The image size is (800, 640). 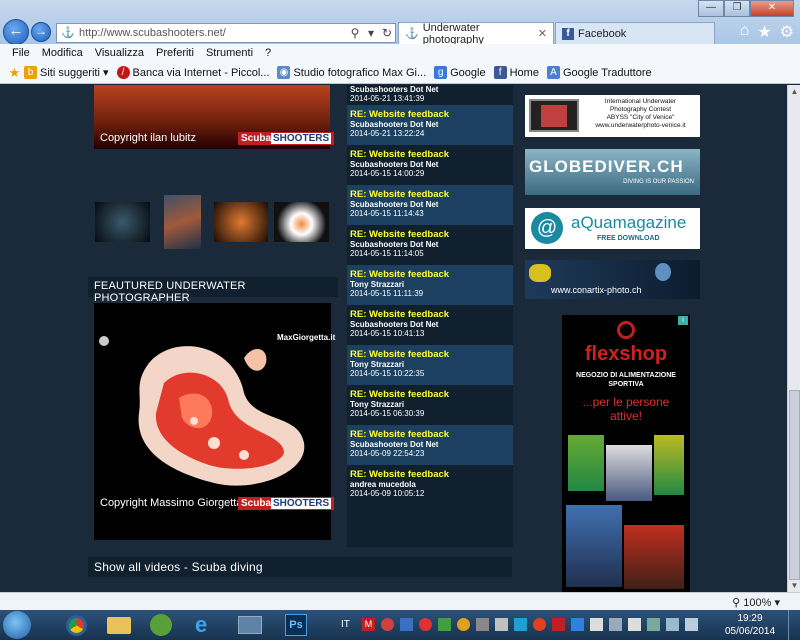 What do you see at coordinates (41, 32) in the screenshot?
I see `forward-button: →` at bounding box center [41, 32].